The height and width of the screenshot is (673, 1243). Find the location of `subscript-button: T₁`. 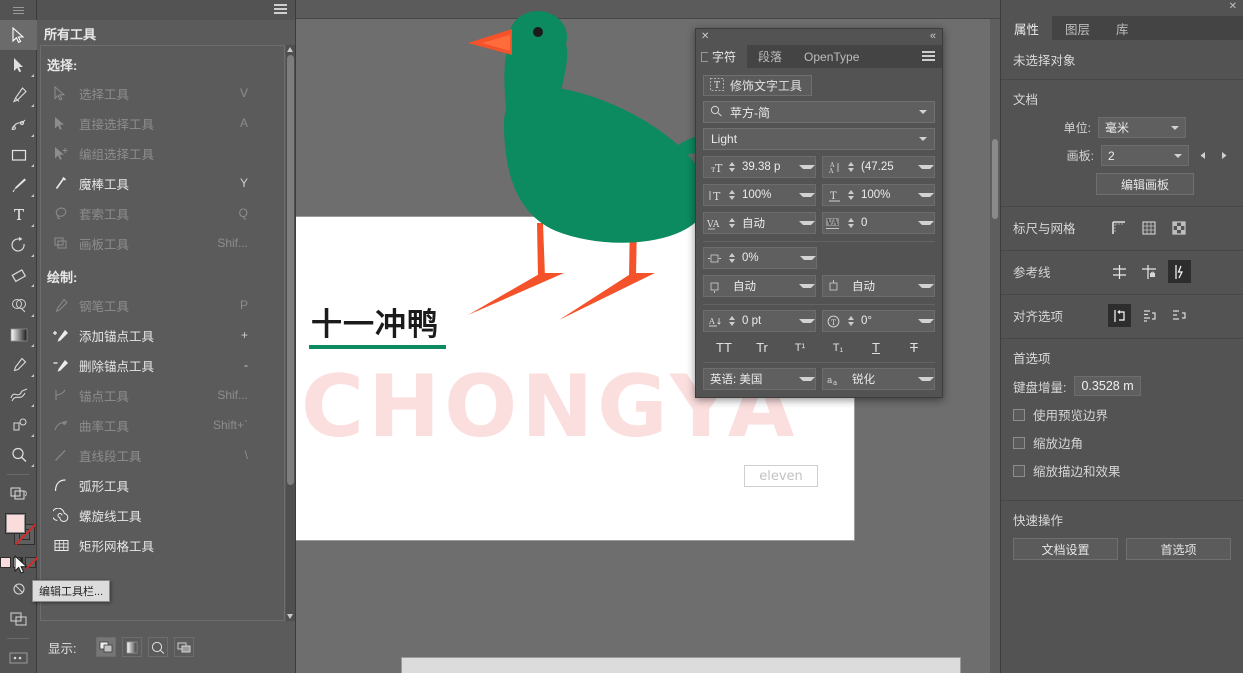

subscript-button: T₁ is located at coordinates (838, 348).